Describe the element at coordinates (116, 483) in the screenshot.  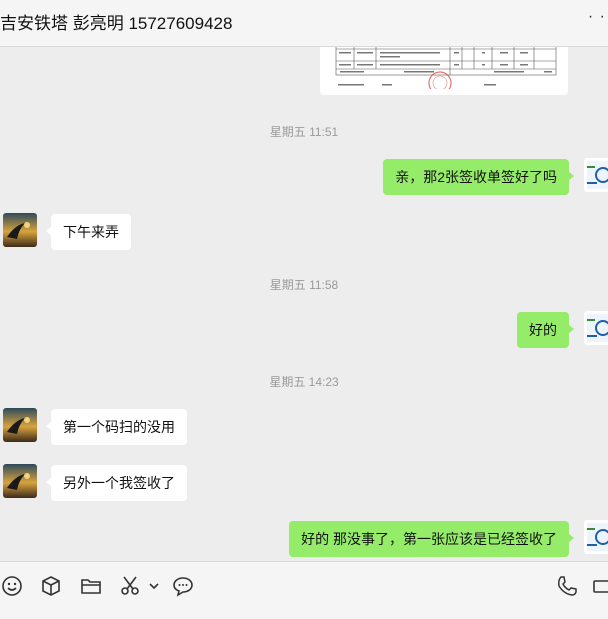
I see `message-bubble-received: 另外一个我签收了` at that location.